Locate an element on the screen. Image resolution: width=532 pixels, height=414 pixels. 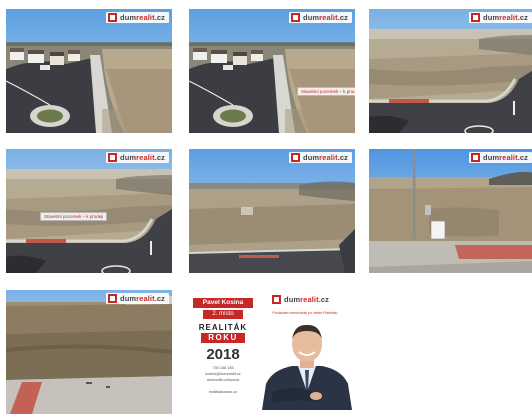
photo-thumb-7: dumrealit.cz is located at coordinates (89, 352).